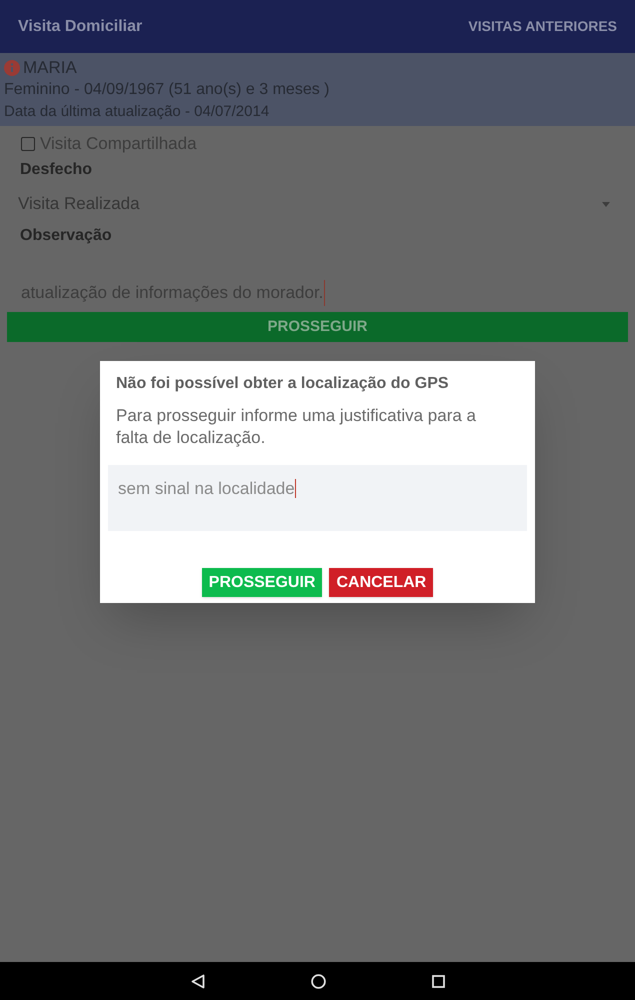  What do you see at coordinates (317, 327) in the screenshot?
I see `proceed-button: PROSSEGUIR` at bounding box center [317, 327].